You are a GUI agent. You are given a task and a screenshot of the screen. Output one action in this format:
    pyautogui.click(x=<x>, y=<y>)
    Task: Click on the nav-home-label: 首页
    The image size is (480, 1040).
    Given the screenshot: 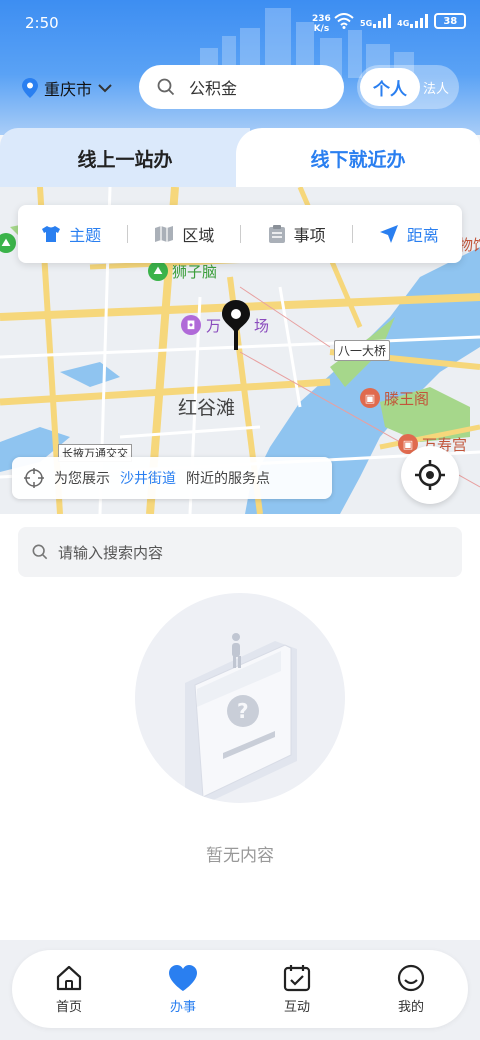 What is the action you would take?
    pyautogui.click(x=68, y=1007)
    